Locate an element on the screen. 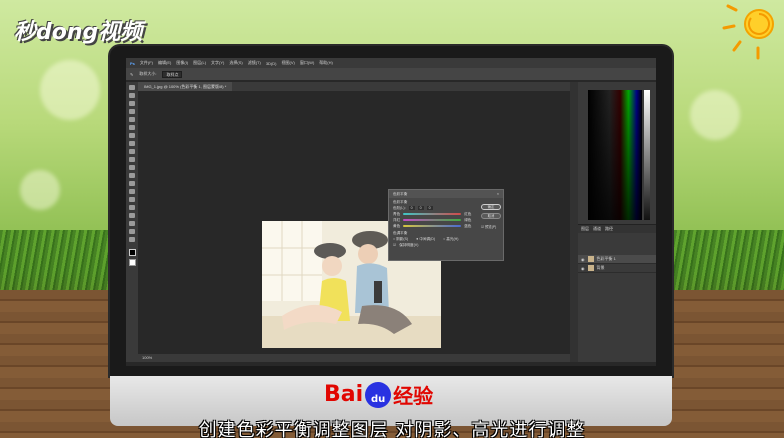  menu-item: 窗口(W) is located at coordinates (307, 63).